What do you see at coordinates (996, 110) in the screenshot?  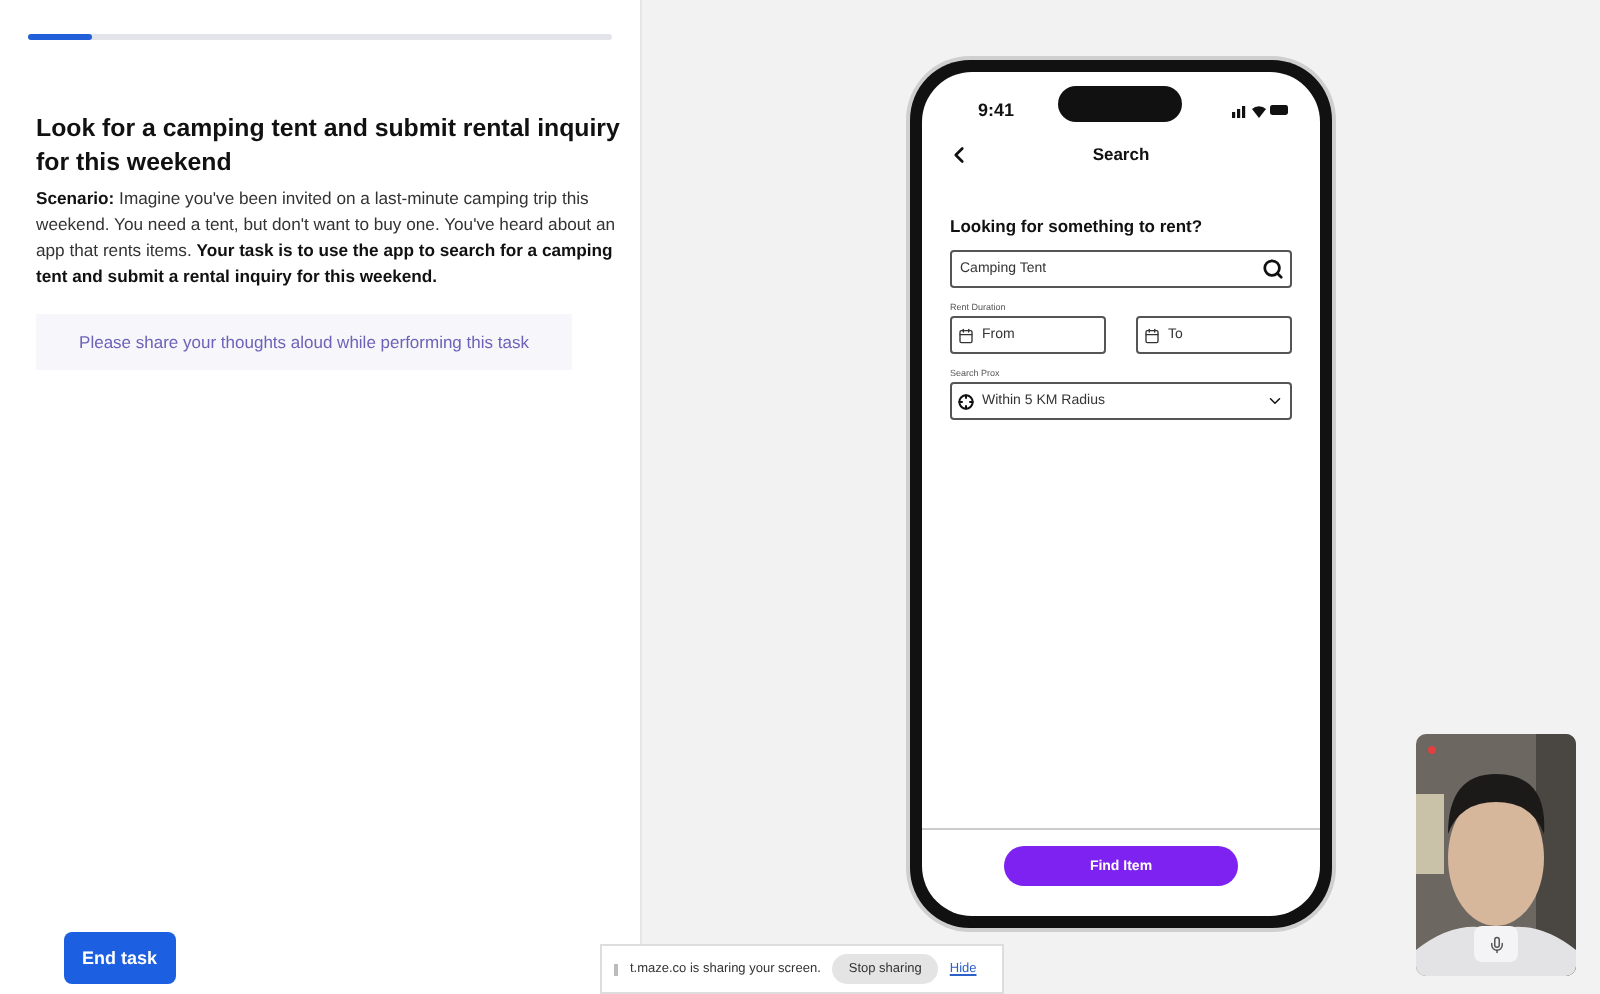 I see `status-time: 9:41` at bounding box center [996, 110].